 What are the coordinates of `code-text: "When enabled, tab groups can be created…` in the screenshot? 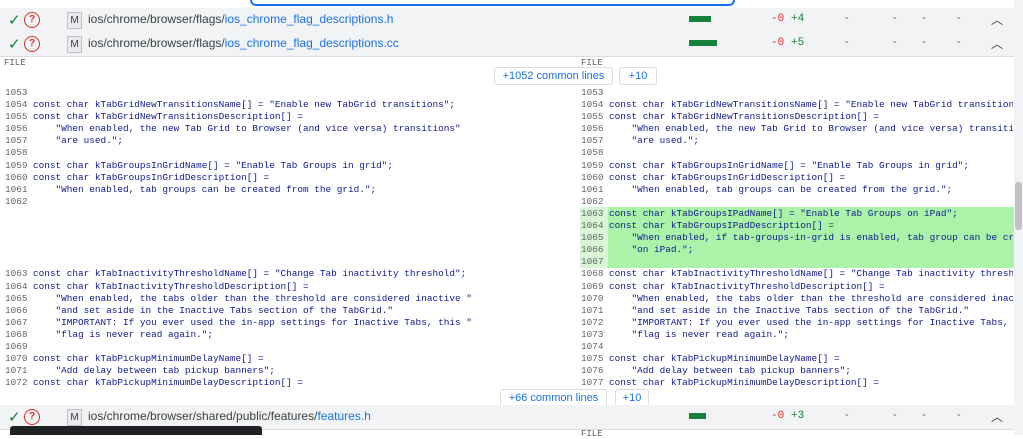 It's located at (205, 189).